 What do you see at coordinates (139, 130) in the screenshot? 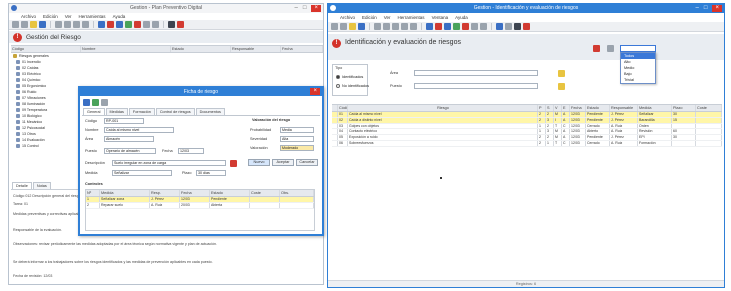
I see `nombre-field: Caída al mismo nivel` at bounding box center [139, 130].